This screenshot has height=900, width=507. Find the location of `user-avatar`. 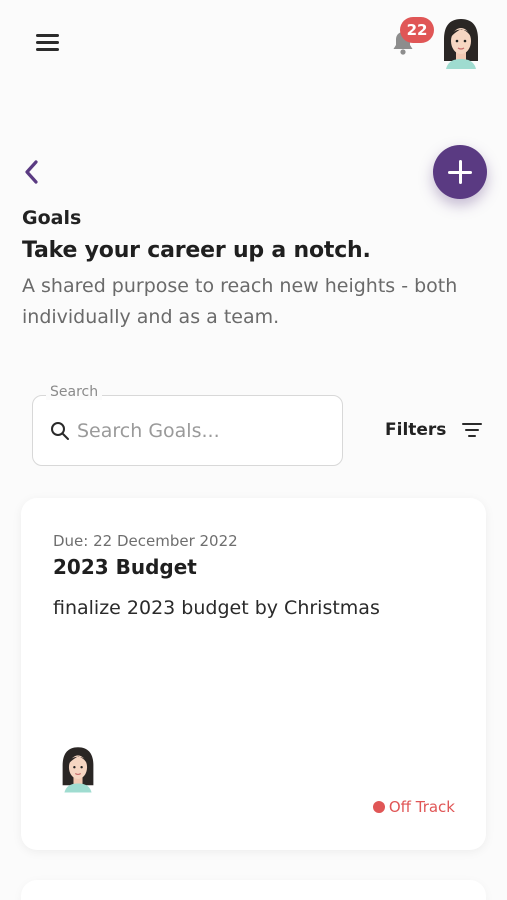

user-avatar is located at coordinates (461, 43).